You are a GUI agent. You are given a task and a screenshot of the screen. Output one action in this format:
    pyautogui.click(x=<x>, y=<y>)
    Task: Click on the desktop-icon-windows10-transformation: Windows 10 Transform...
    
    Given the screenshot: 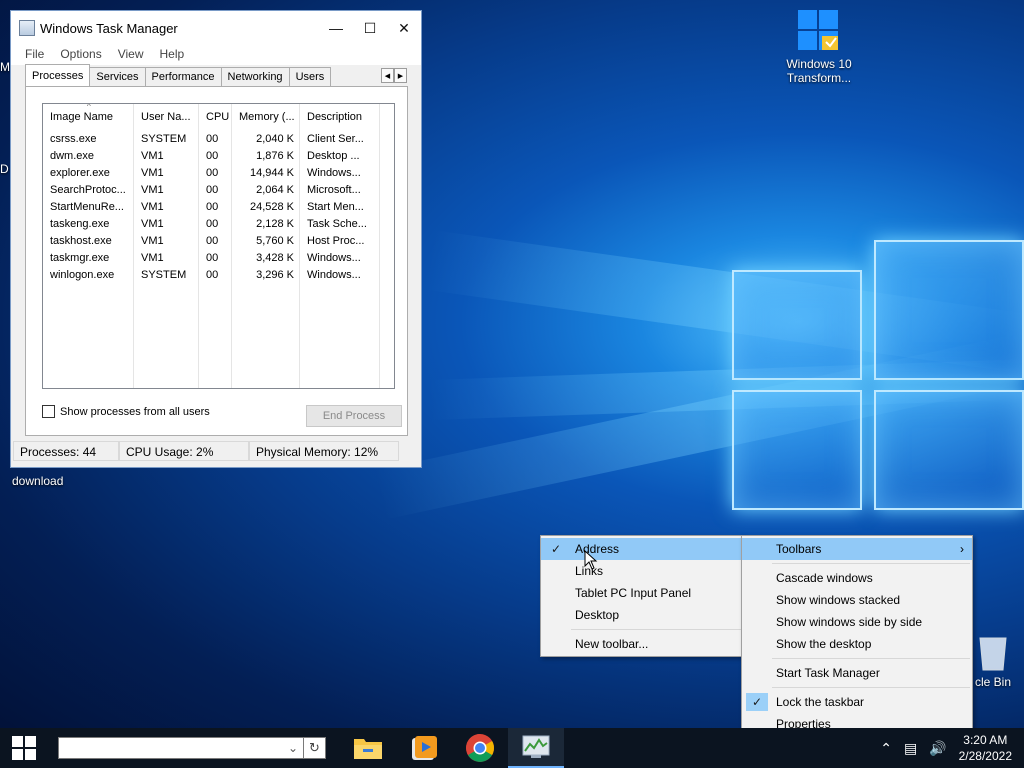 What is the action you would take?
    pyautogui.click(x=819, y=46)
    